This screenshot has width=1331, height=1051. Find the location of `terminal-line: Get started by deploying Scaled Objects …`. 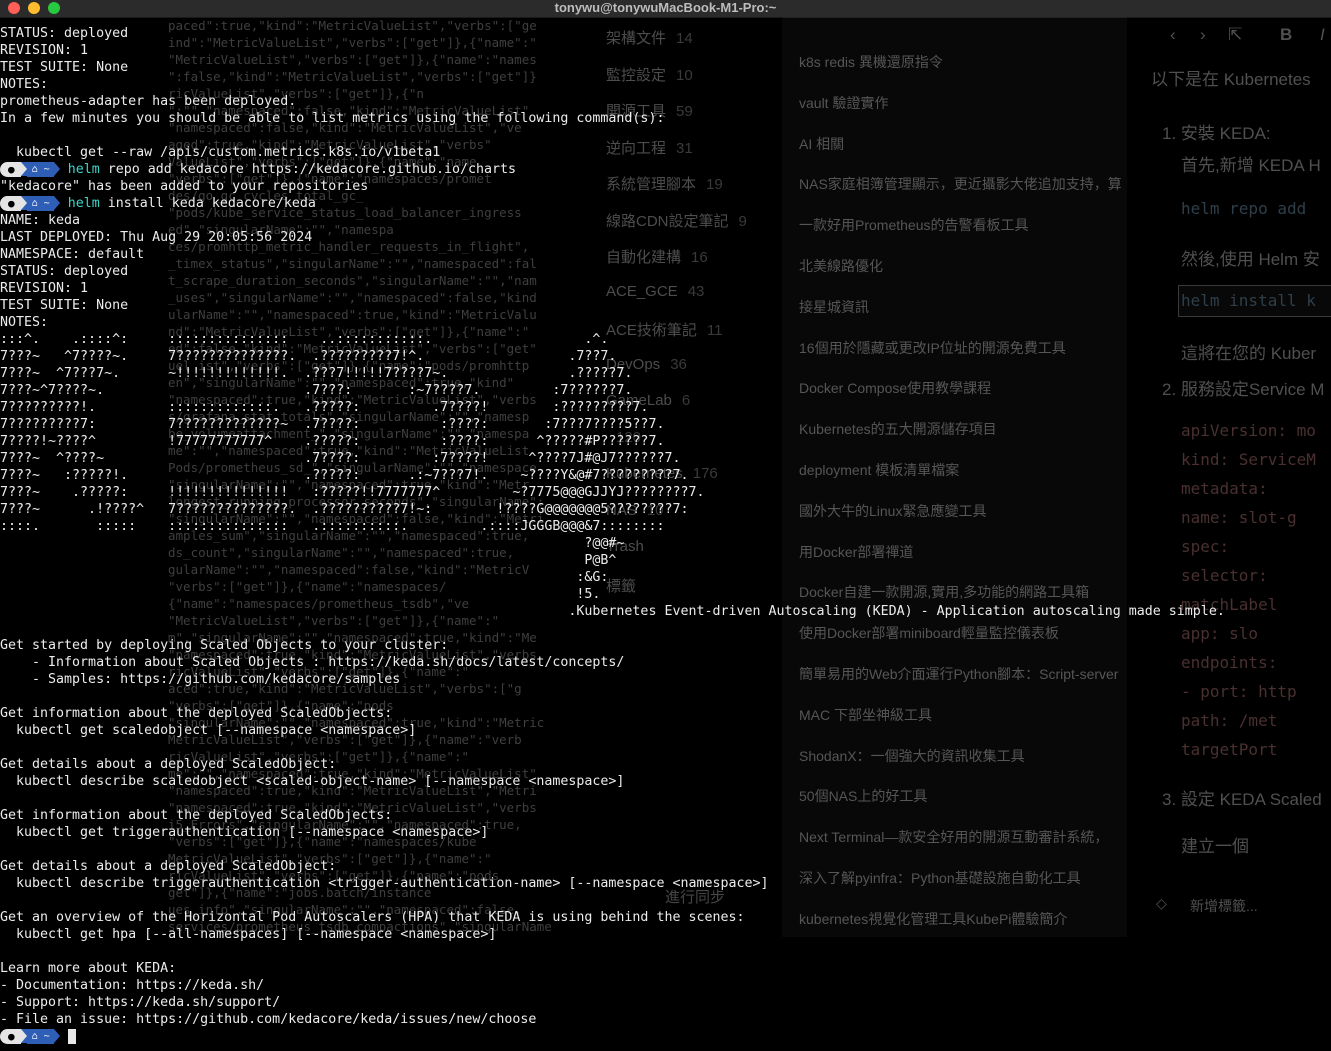

terminal-line: Get started by deploying Scaled Objects … is located at coordinates (224, 645).